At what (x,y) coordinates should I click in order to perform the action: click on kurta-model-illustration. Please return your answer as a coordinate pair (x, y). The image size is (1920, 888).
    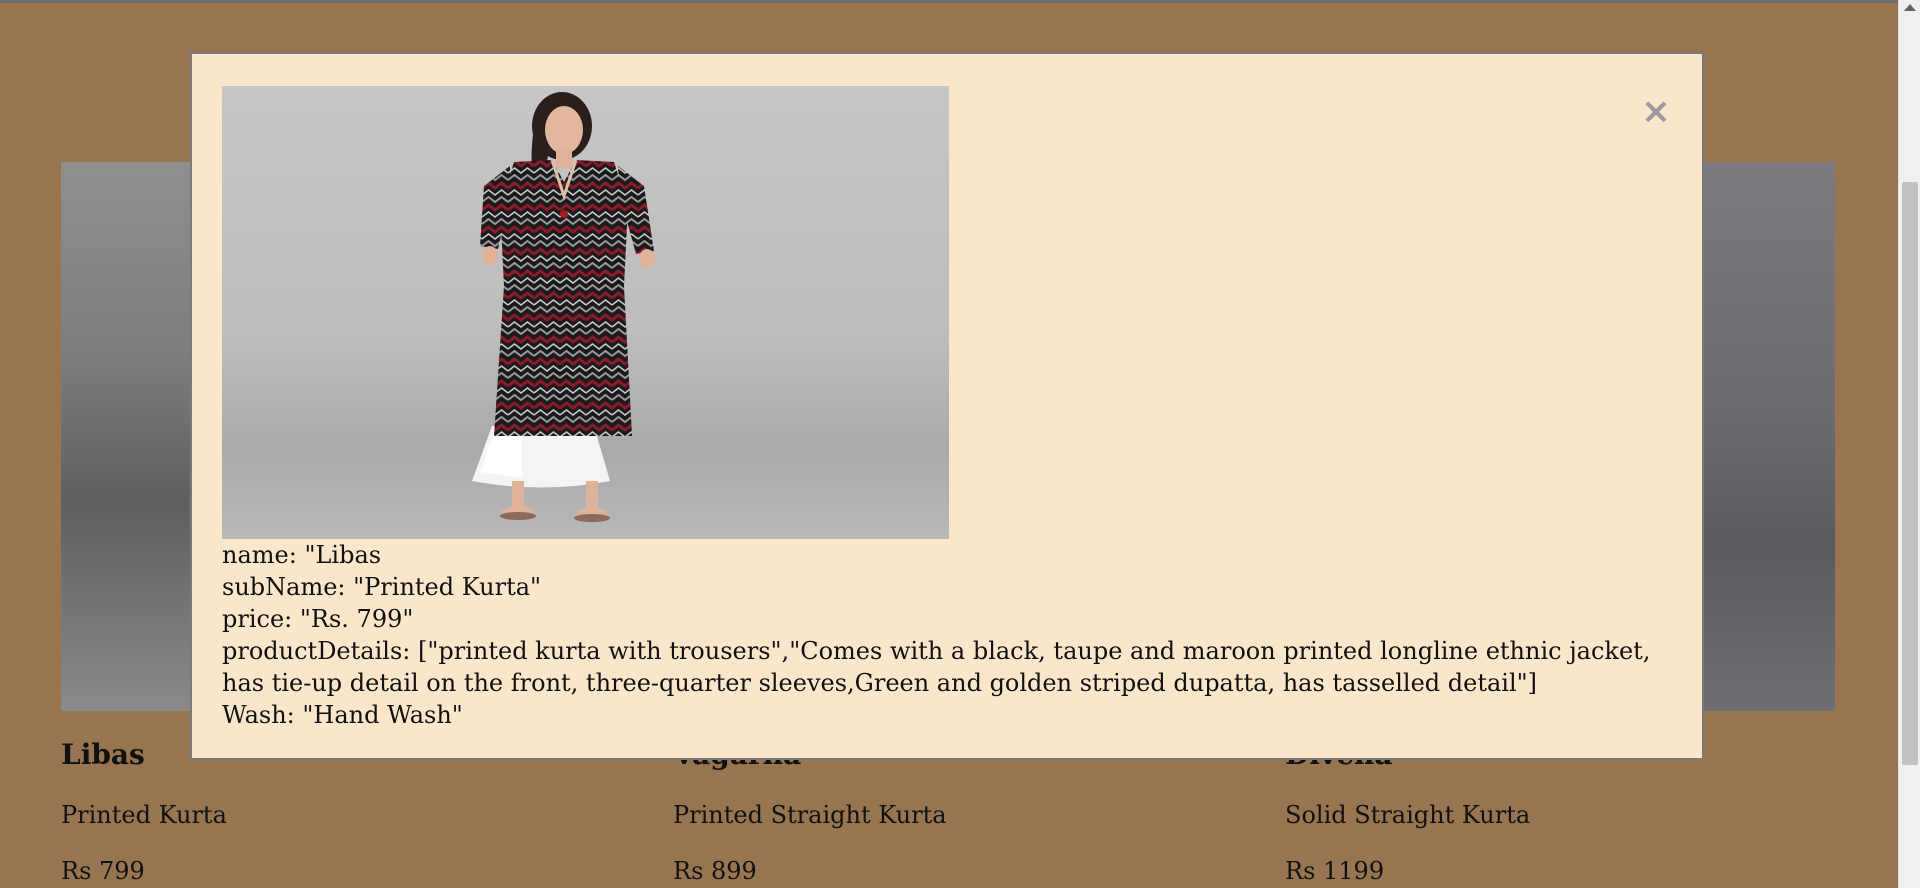
    Looking at the image, I should click on (563, 307).